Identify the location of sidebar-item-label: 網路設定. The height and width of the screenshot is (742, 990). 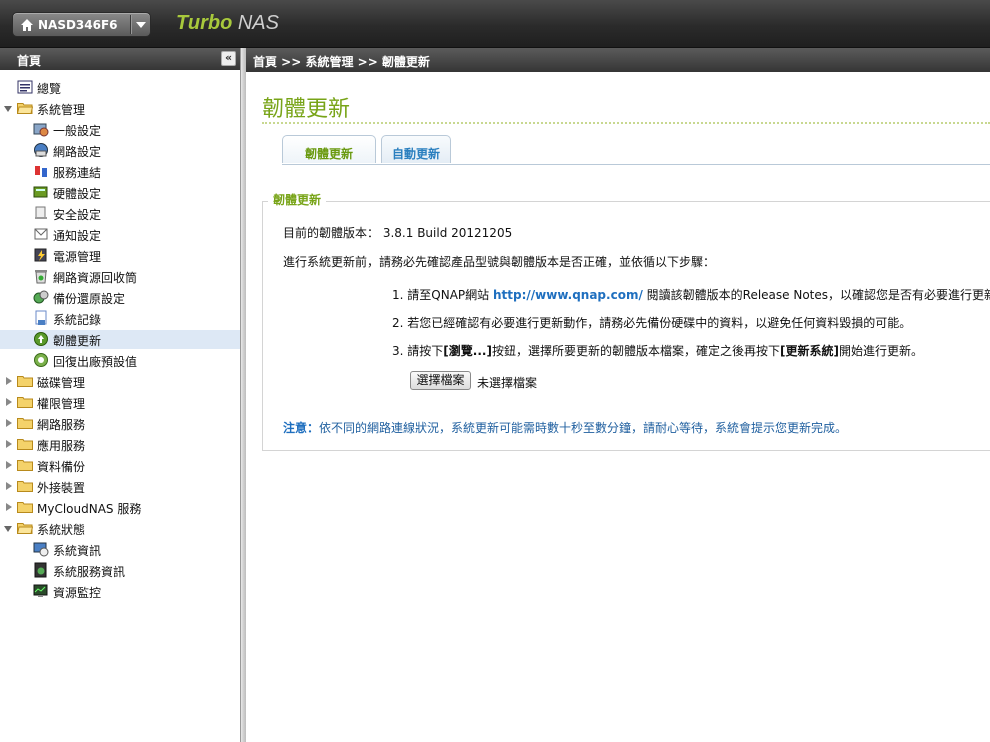
(77, 152).